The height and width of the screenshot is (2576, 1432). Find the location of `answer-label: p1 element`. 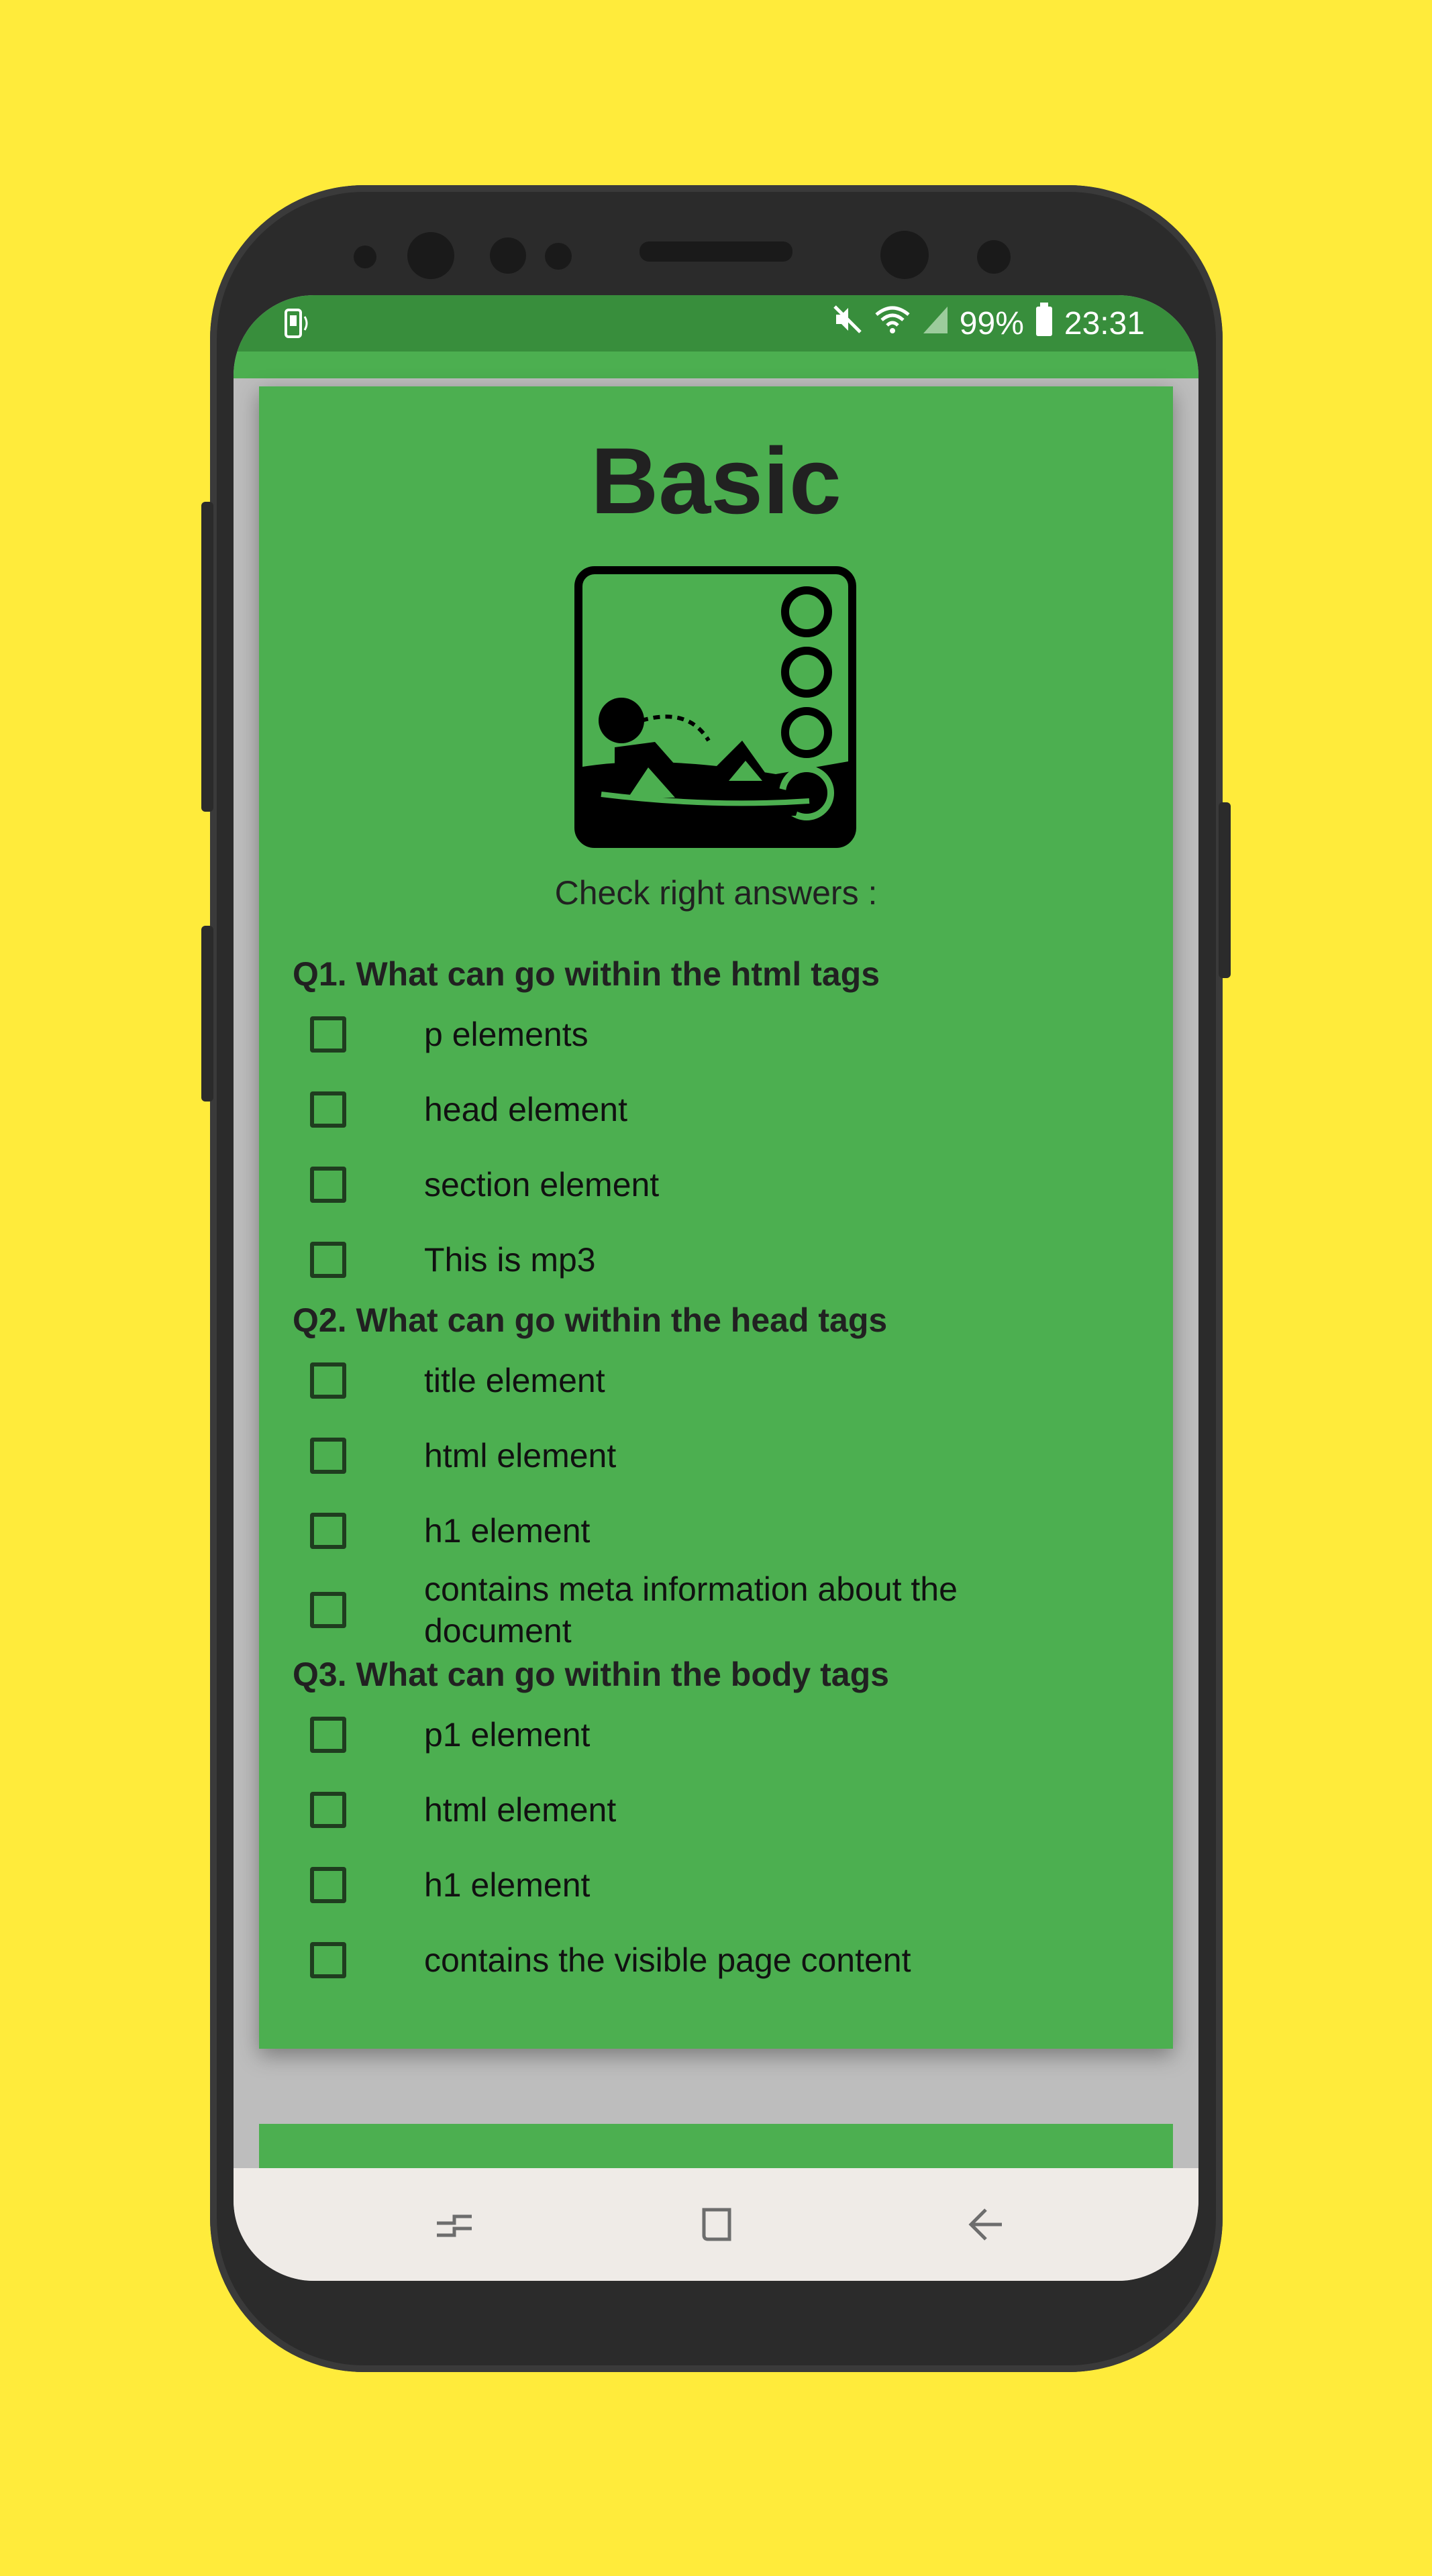

answer-label: p1 element is located at coordinates (508, 1735).